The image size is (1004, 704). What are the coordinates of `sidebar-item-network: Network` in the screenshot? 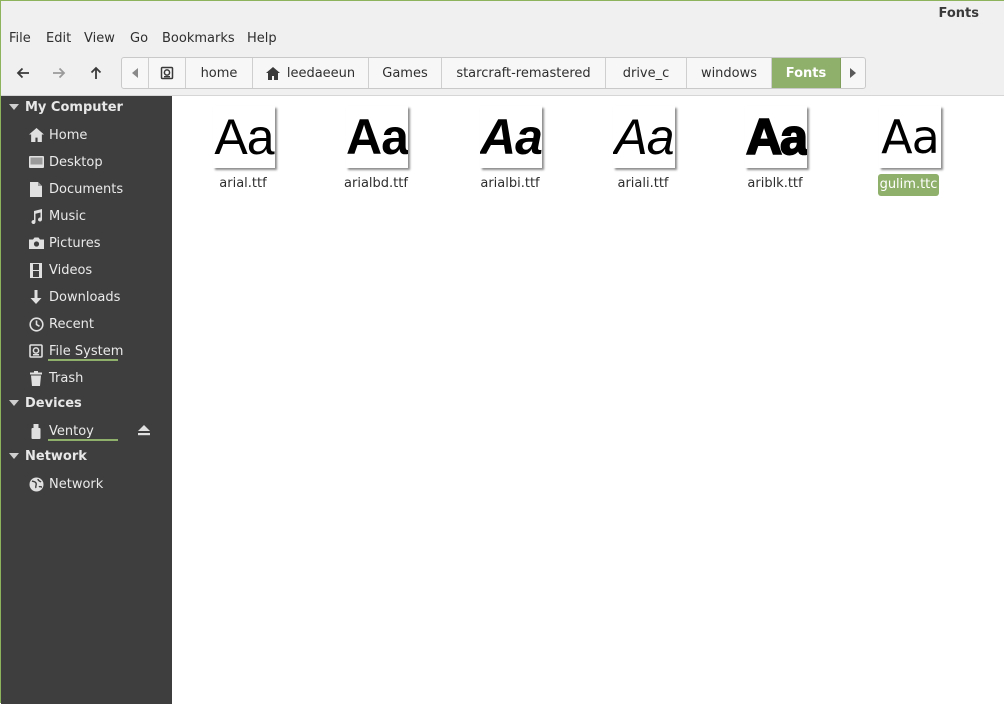 It's located at (65, 484).